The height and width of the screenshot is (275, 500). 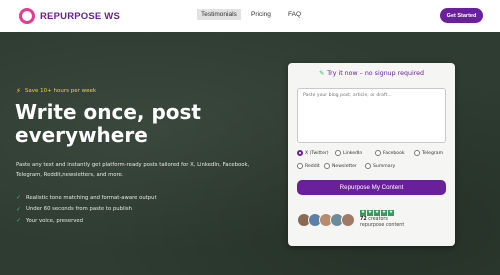 I want to click on platform-option-reddit: Reddit, so click(x=310, y=166).